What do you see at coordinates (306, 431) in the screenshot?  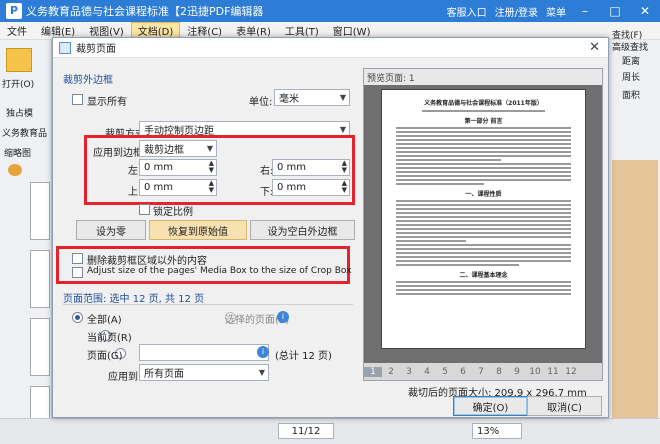 I see `page-number-field: 11/12` at bounding box center [306, 431].